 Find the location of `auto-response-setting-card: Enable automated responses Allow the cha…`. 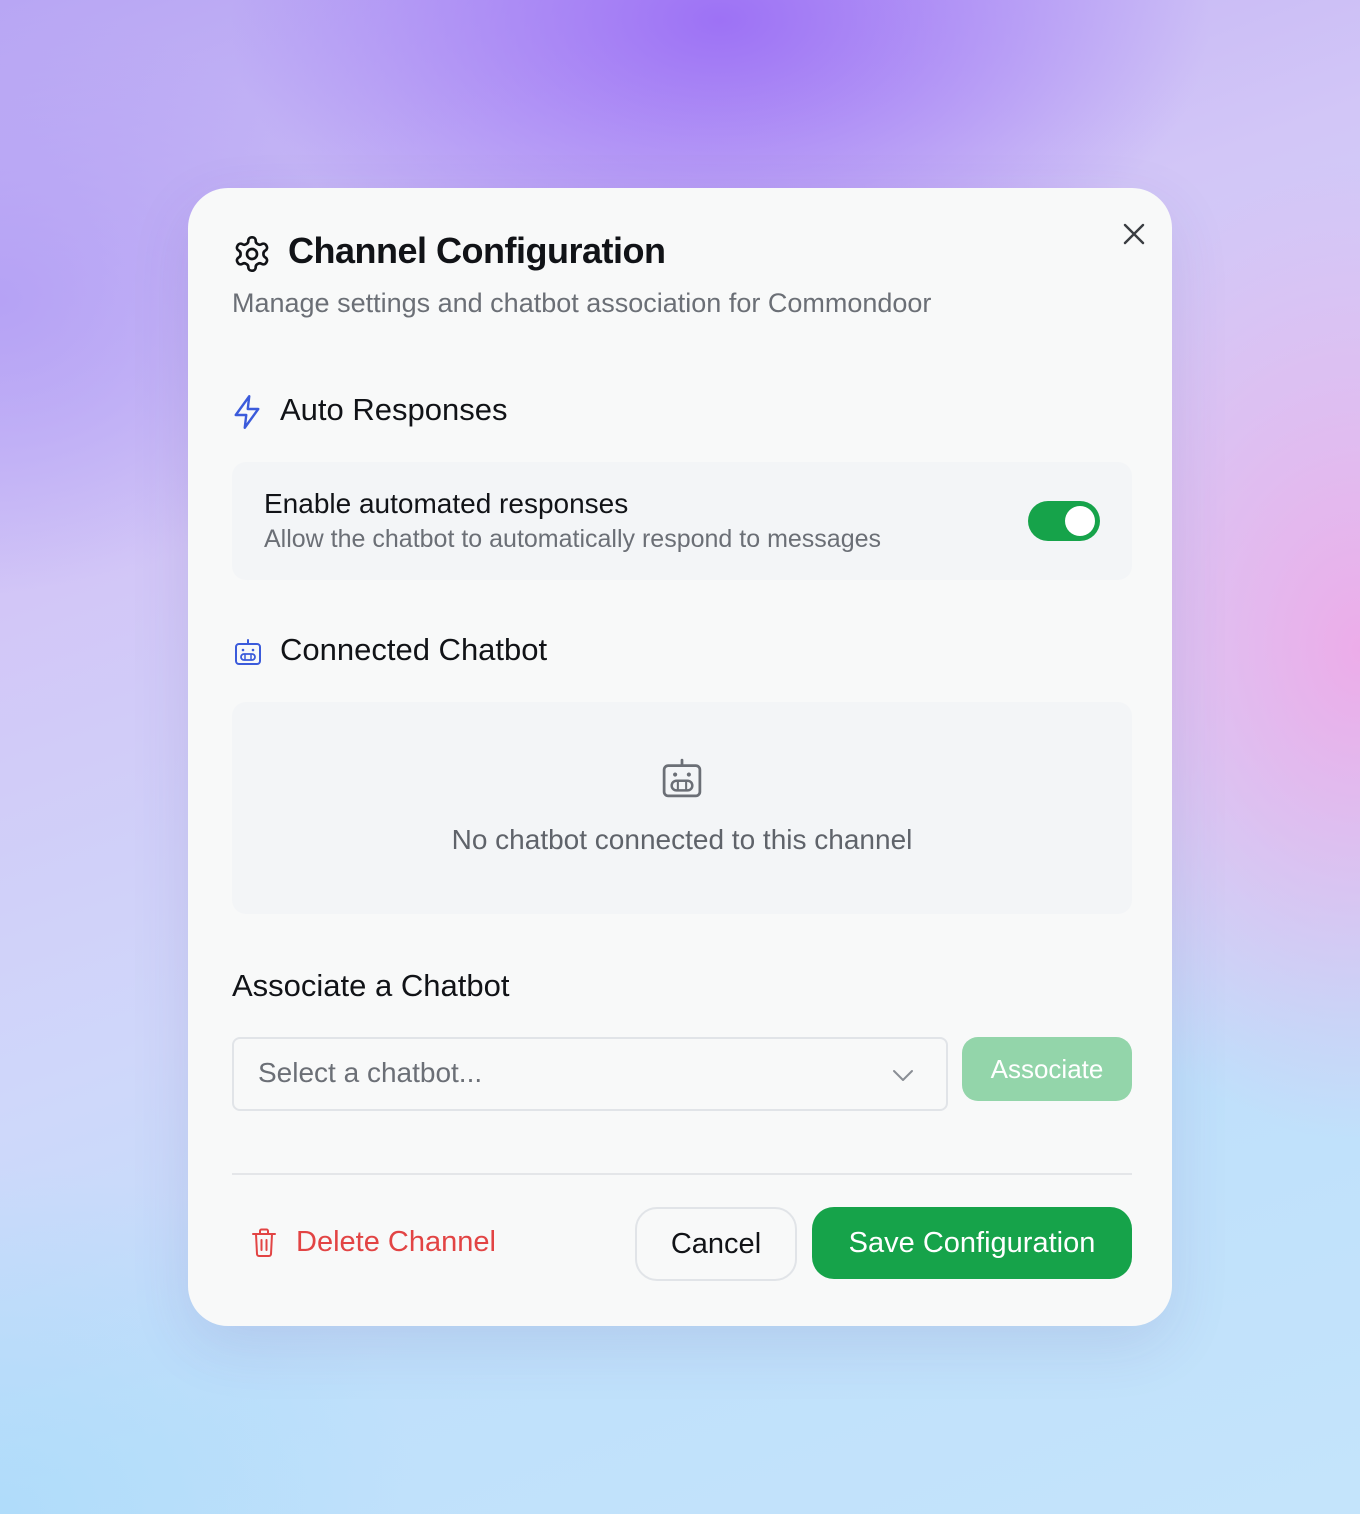

auto-response-setting-card: Enable automated responses Allow the cha… is located at coordinates (682, 521).